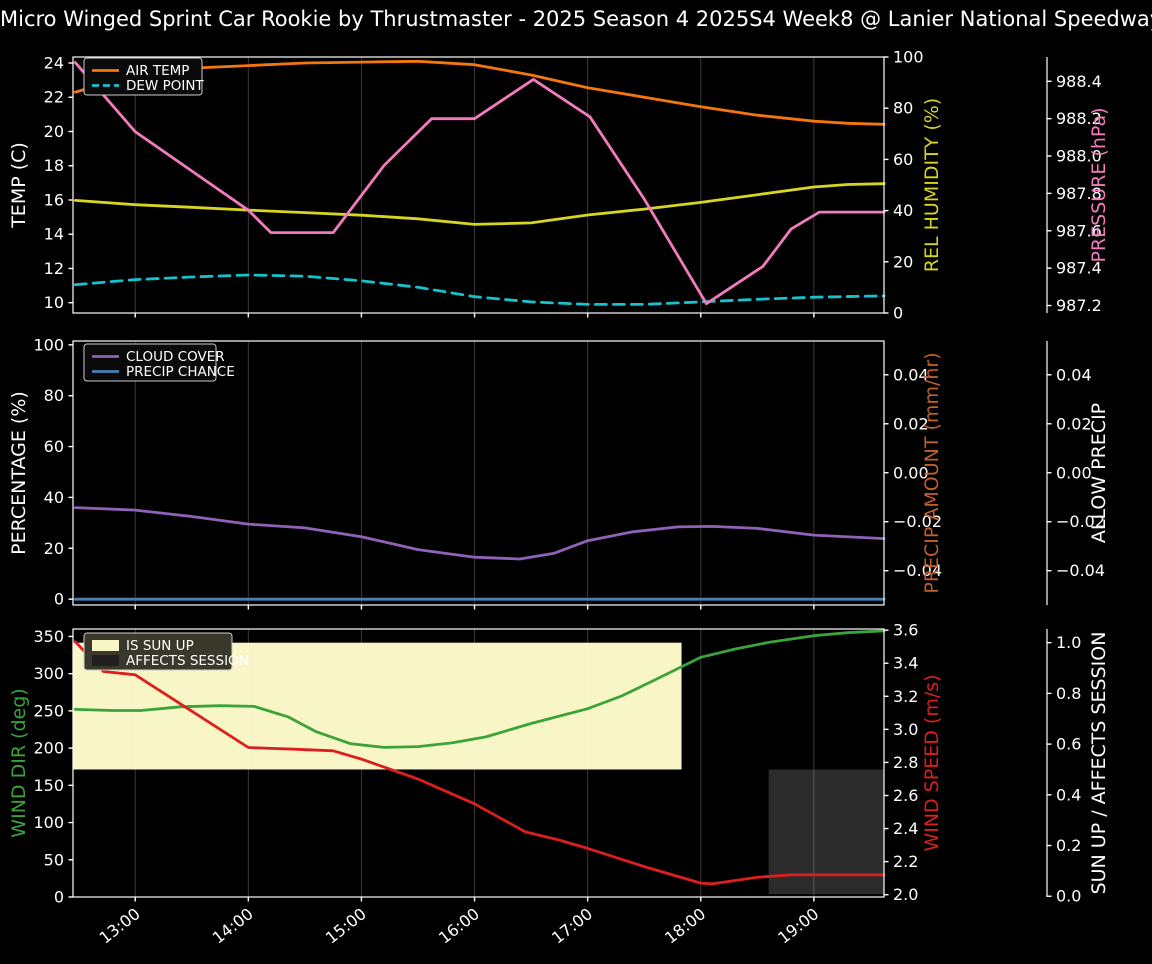 The image size is (1152, 964). I want to click on x-tick-label: 18:00, so click(685, 925).